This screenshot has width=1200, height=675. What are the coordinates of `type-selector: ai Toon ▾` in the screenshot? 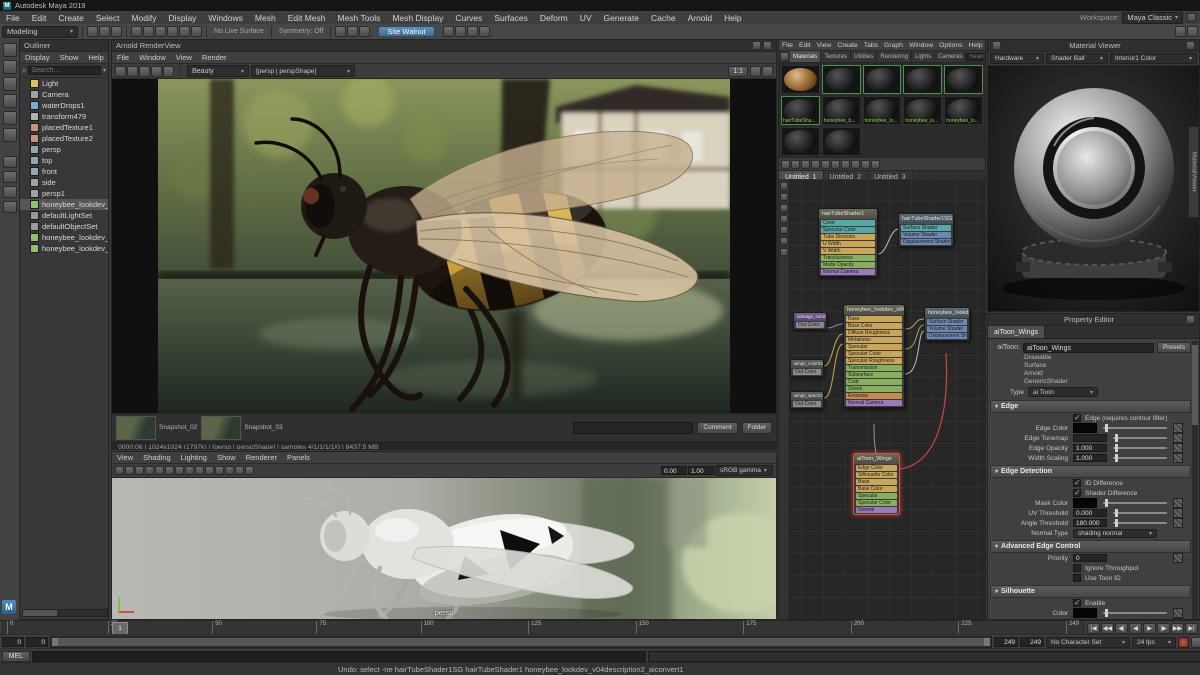 It's located at (1063, 392).